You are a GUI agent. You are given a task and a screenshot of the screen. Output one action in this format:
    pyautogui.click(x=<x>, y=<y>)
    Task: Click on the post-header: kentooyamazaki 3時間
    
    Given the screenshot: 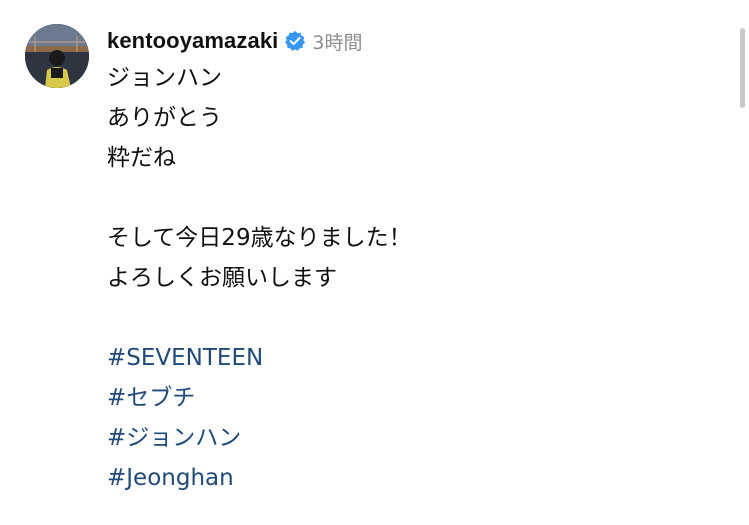 What is the action you would take?
    pyautogui.click(x=234, y=41)
    